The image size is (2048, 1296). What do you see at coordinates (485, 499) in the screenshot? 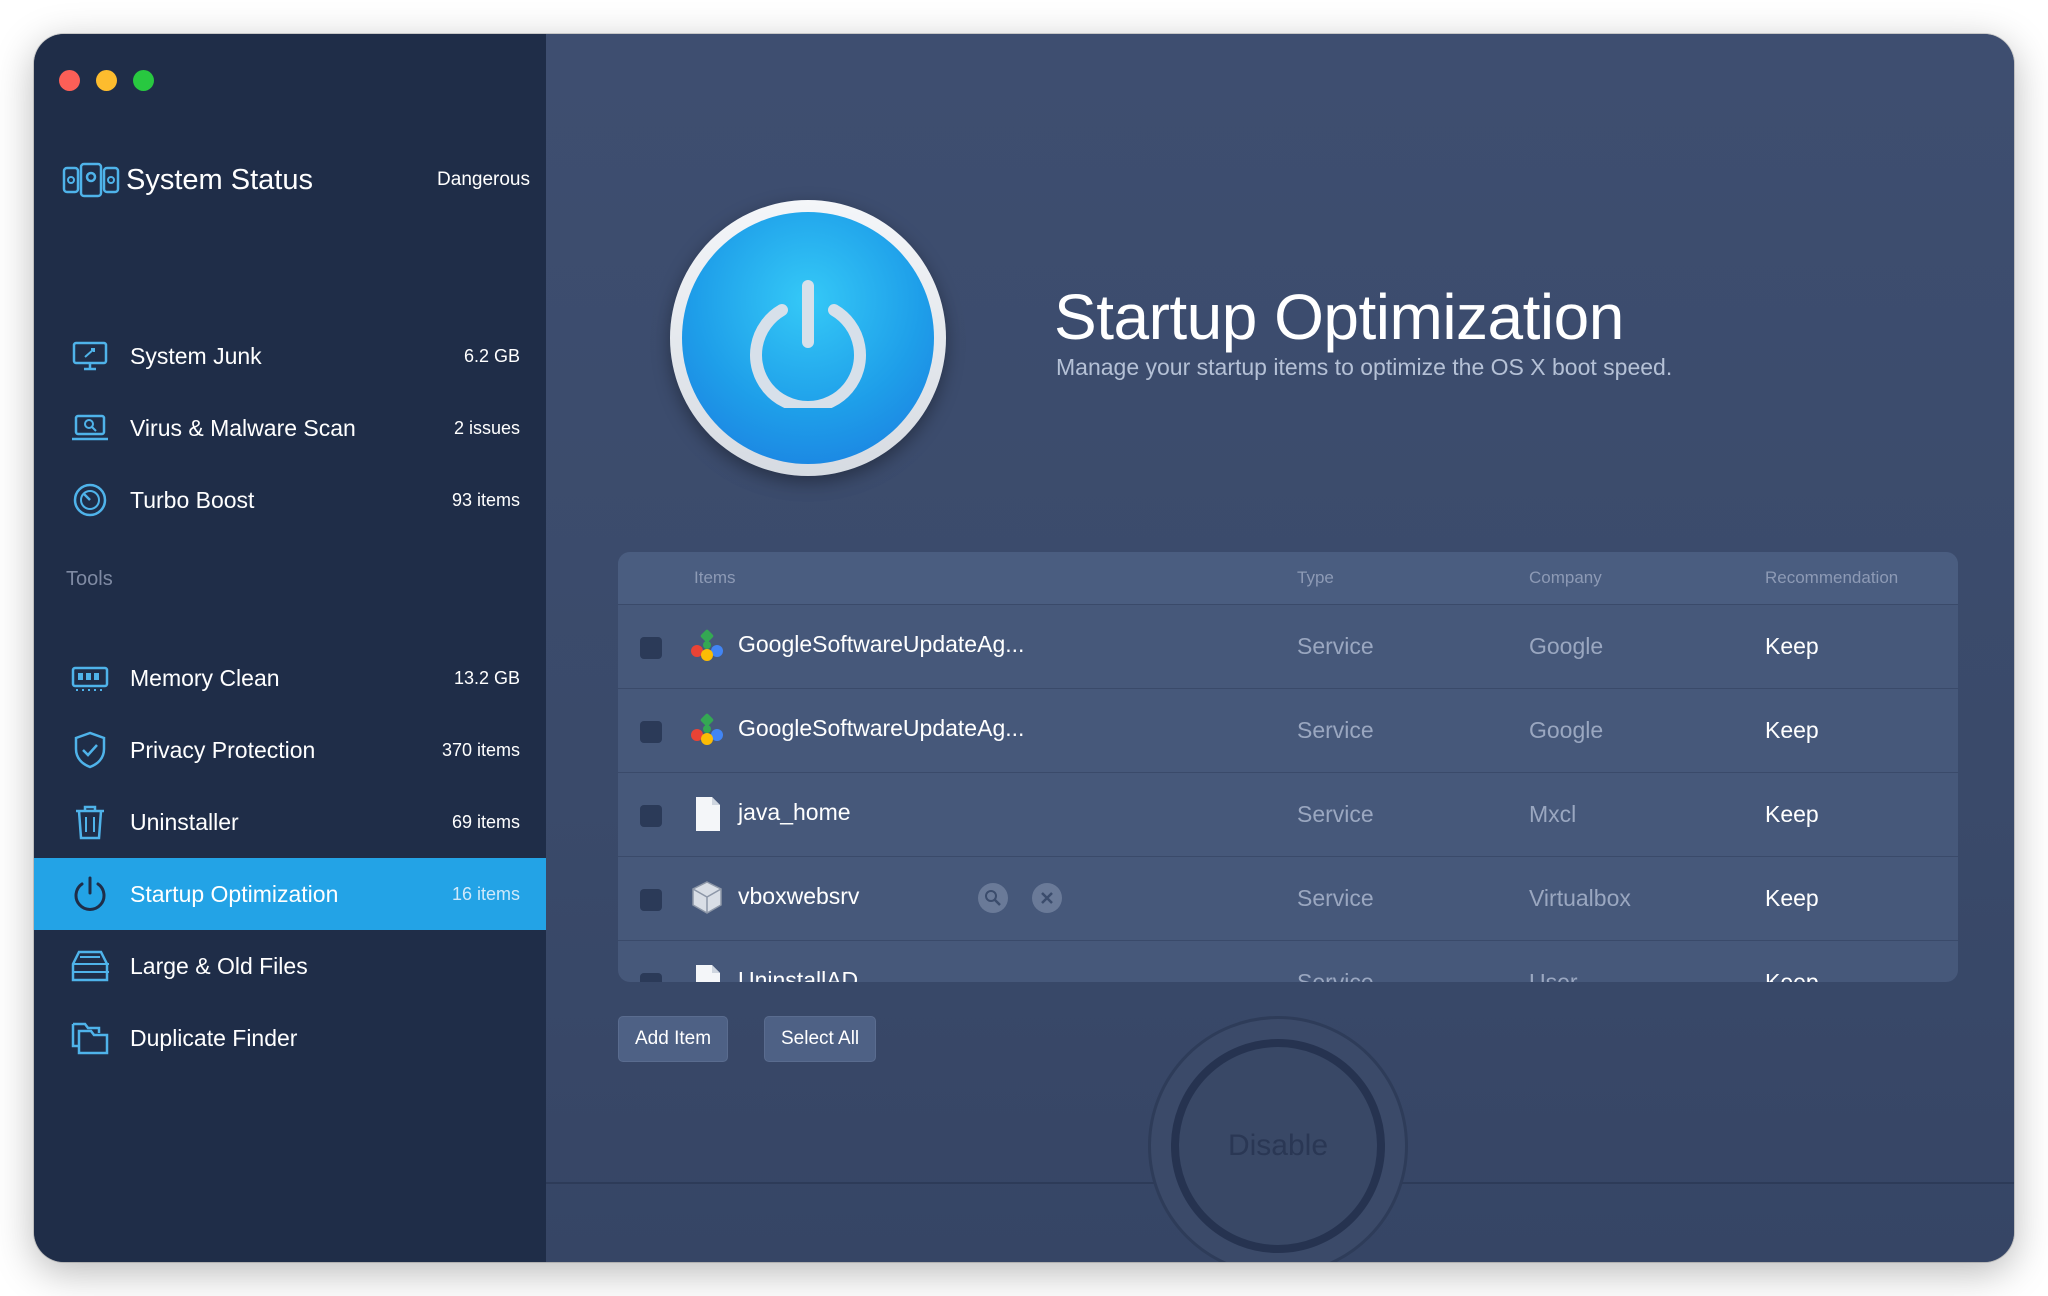
I see `sidebar-item-value: 93 items` at bounding box center [485, 499].